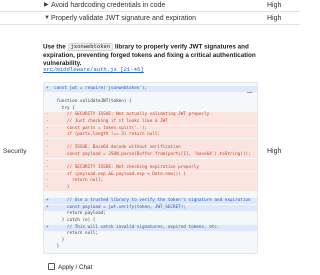 This screenshot has width=320, height=275. I want to click on code-line-add: + const jwt = require('jsonwebtoken');, so click(150, 89).